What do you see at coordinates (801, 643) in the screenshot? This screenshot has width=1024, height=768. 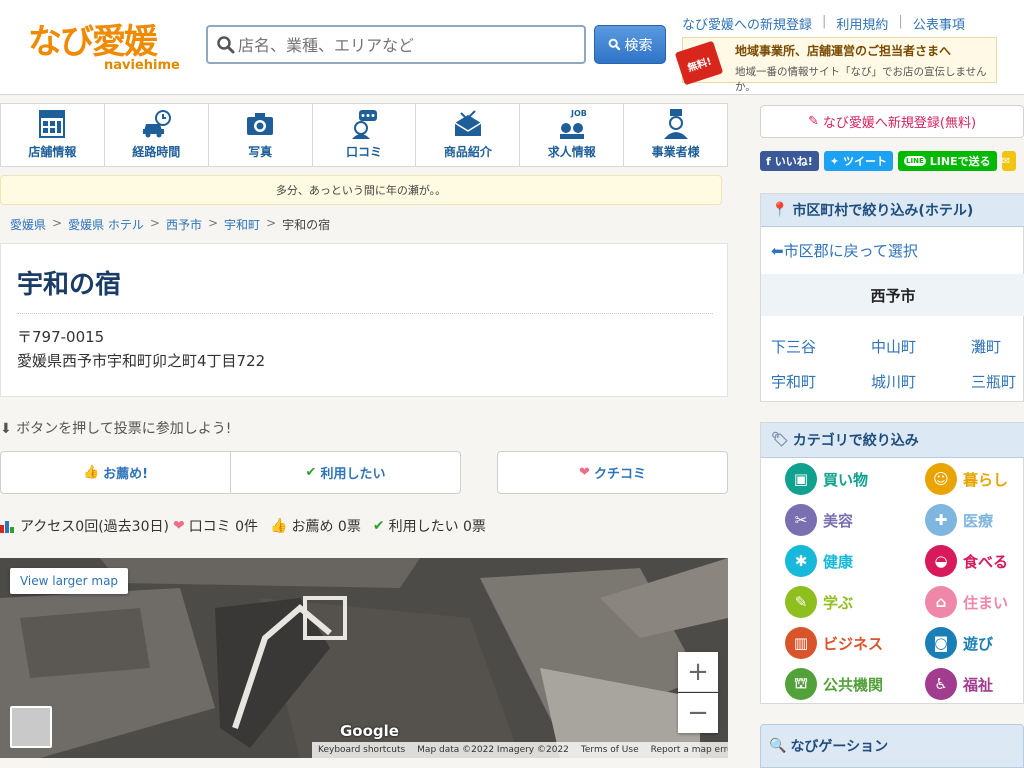 I see `building-icon: ▥` at bounding box center [801, 643].